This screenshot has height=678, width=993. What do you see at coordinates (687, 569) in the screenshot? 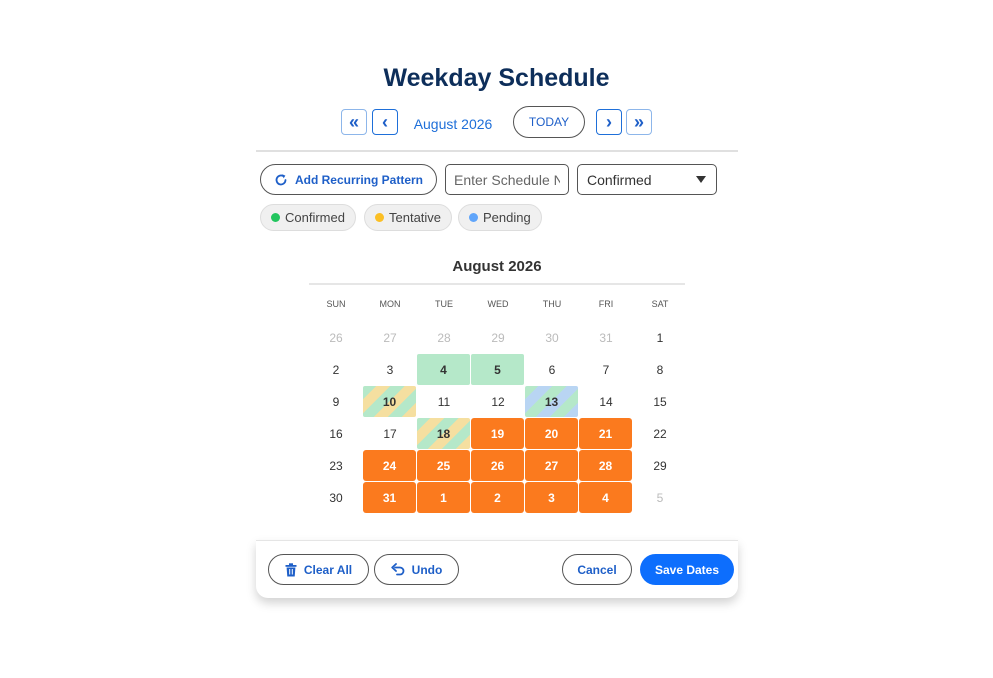
I see `save-dates-button: Save Dates` at bounding box center [687, 569].